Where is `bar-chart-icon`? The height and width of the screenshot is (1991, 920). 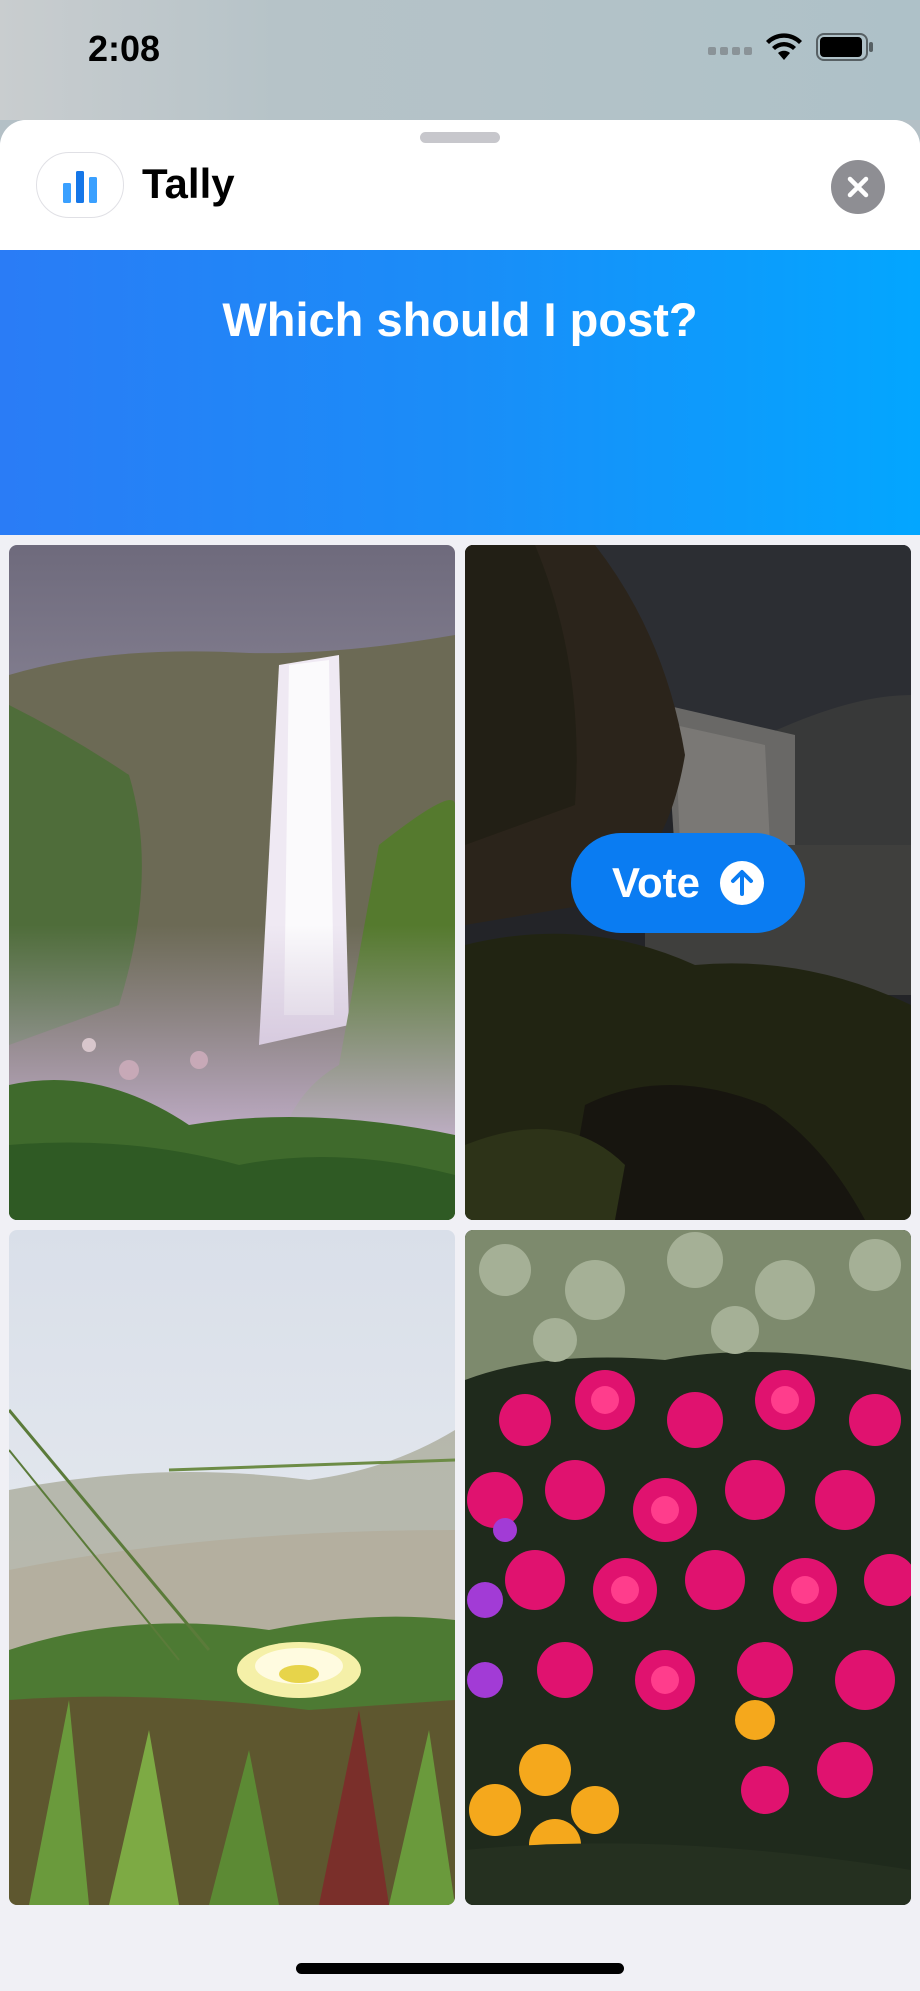
bar-chart-icon is located at coordinates (80, 187).